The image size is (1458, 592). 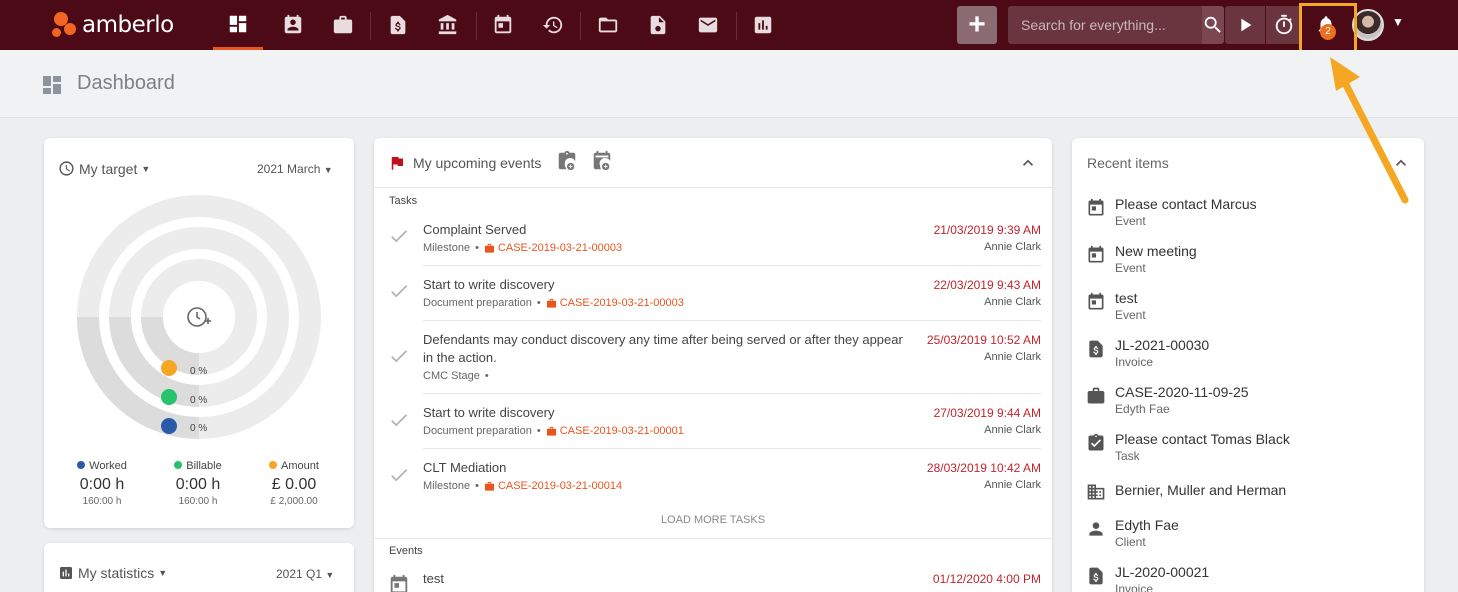 I want to click on chevron-up-icon, so click(x=1028, y=163).